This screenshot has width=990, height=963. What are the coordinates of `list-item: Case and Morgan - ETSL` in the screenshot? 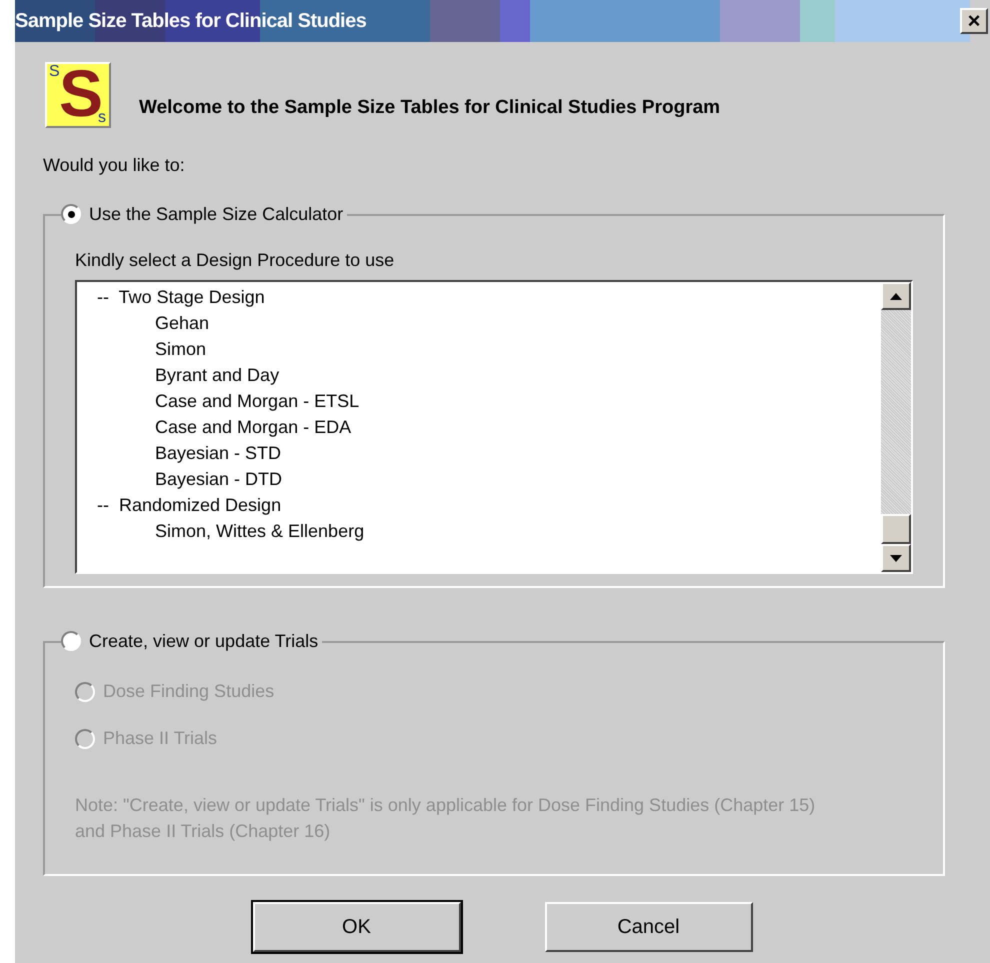 It's located at (479, 401).